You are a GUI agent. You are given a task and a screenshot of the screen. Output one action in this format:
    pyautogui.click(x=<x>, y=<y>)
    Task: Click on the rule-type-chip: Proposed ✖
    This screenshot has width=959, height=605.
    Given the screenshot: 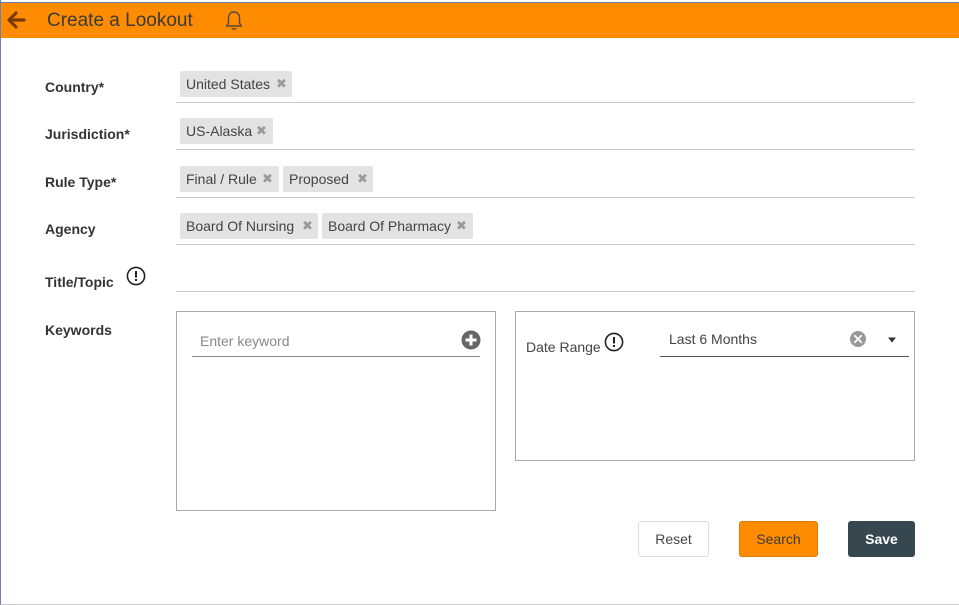 What is the action you would take?
    pyautogui.click(x=328, y=179)
    